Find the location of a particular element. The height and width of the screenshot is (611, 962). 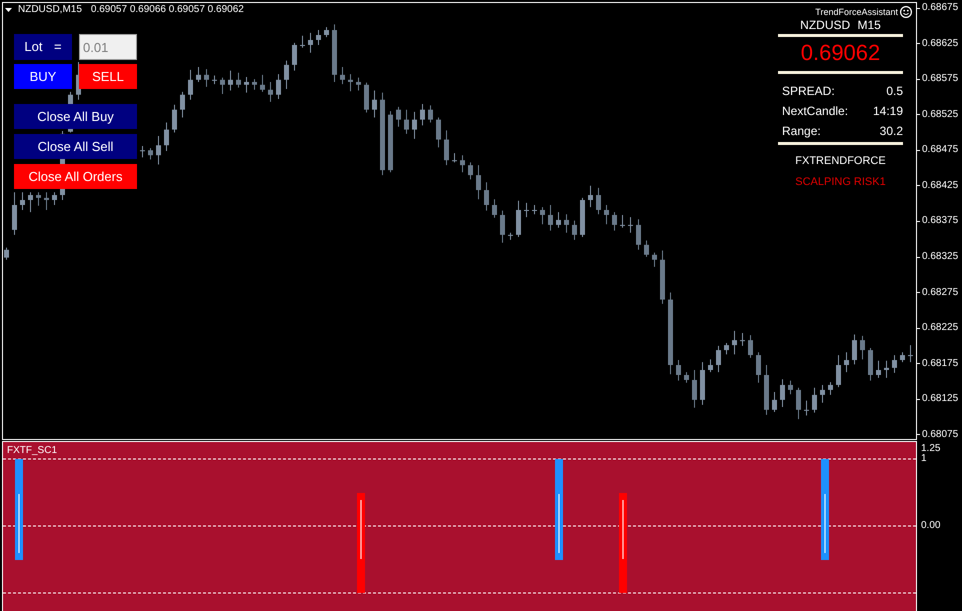

stat-value: 0.5 is located at coordinates (894, 91).